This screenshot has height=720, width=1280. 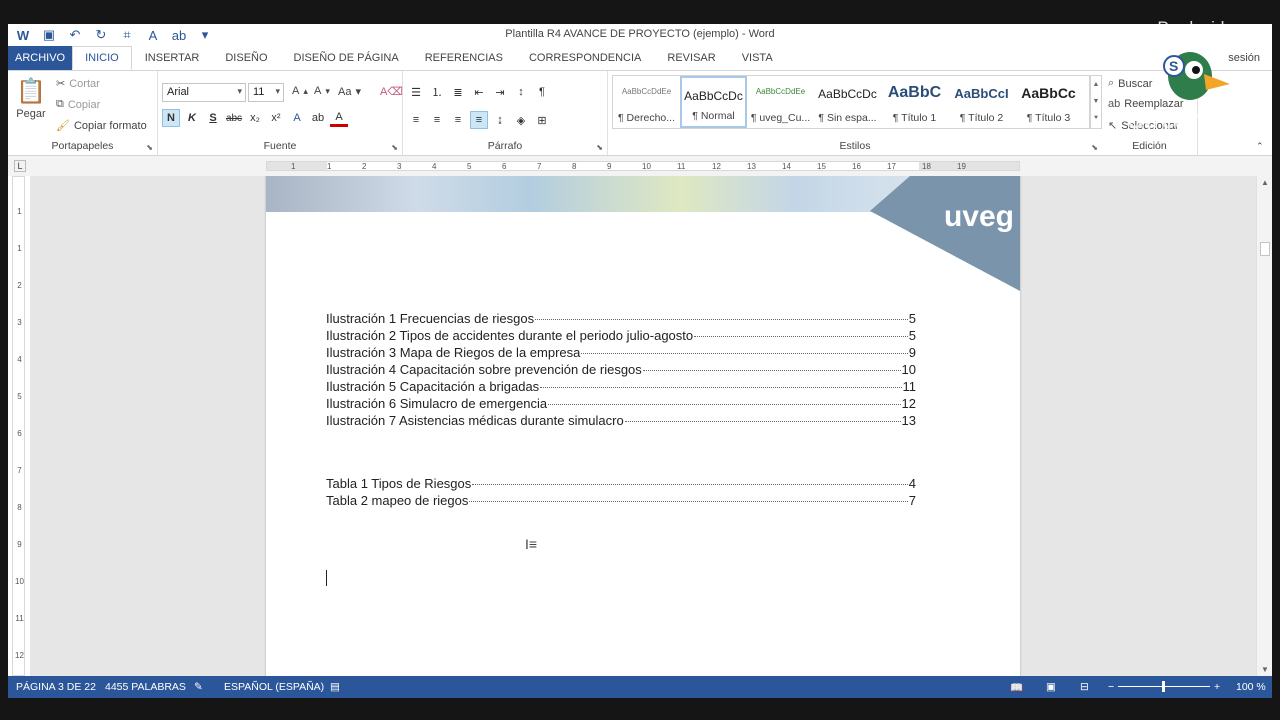 I want to click on justify-icon: ≡, so click(x=479, y=120).